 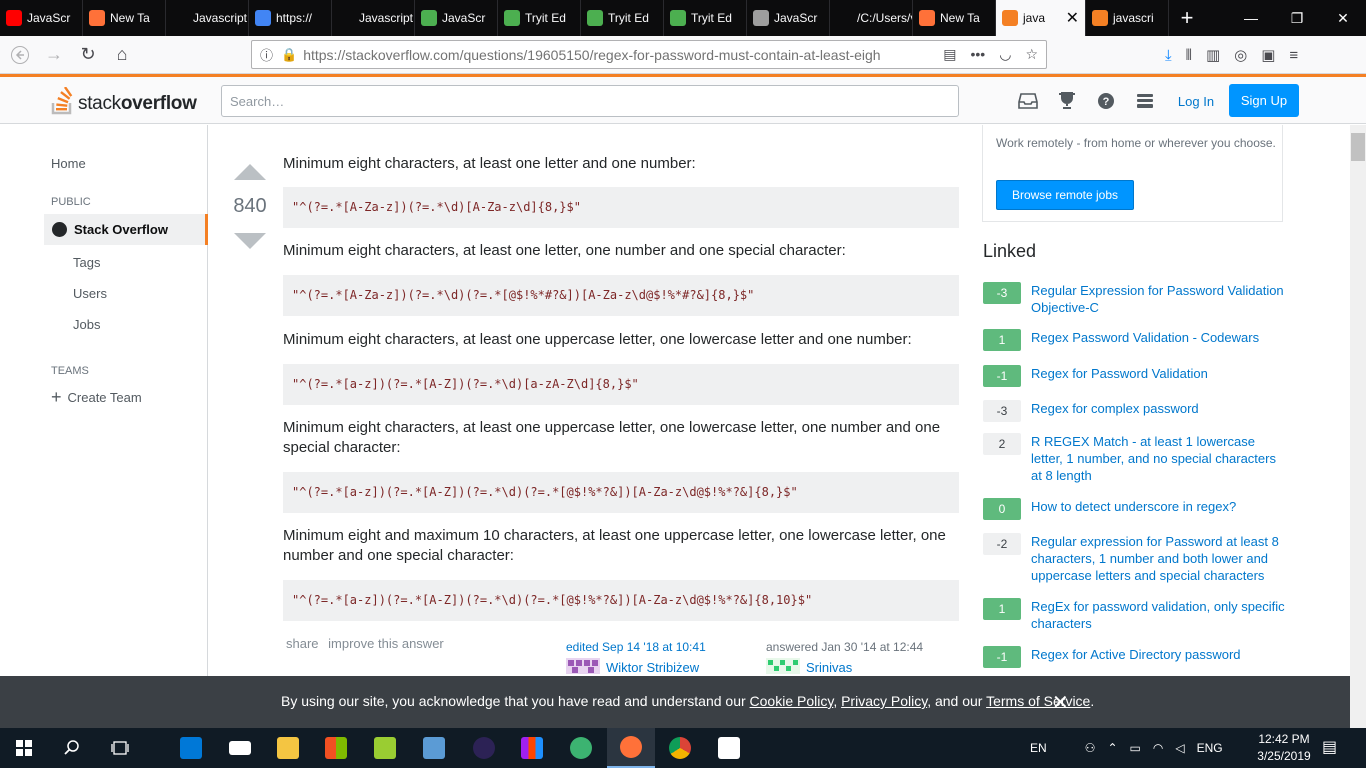 What do you see at coordinates (1160, 340) in the screenshot?
I see `linked-question-link: Regex Password Validation - Codewars` at bounding box center [1160, 340].